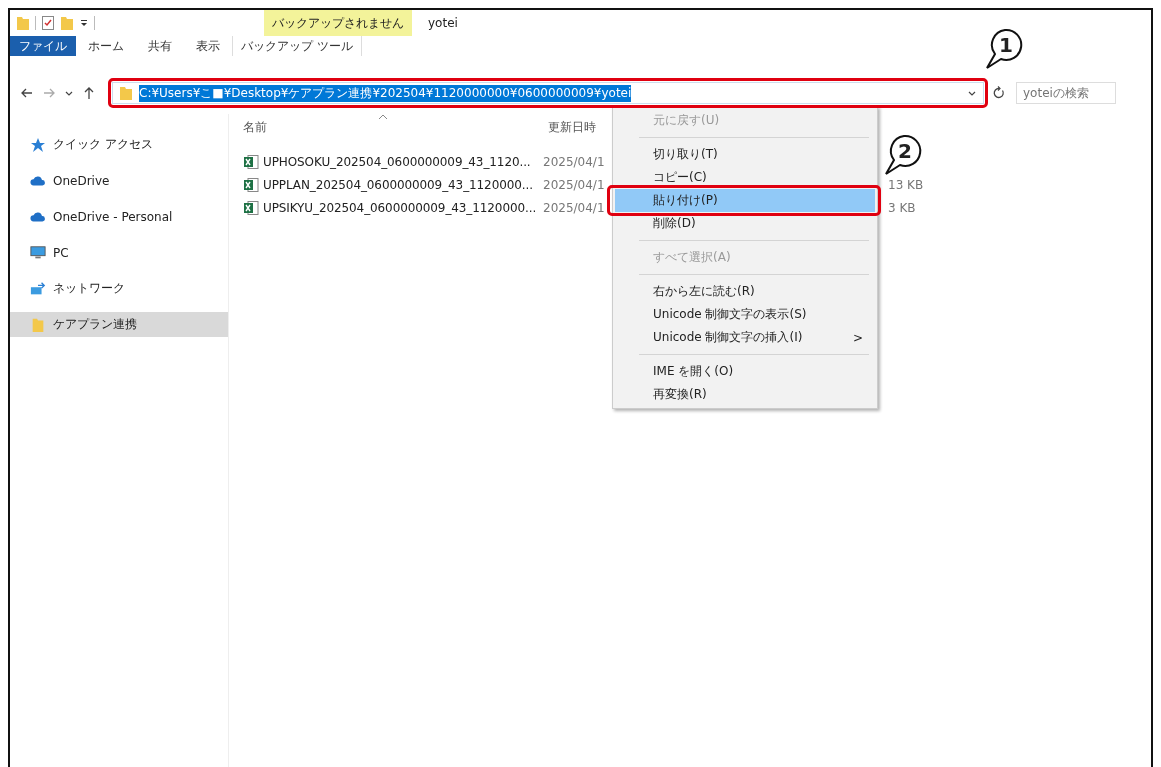 Image resolution: width=1161 pixels, height=767 pixels. I want to click on callout-number: 2, so click(905, 151).